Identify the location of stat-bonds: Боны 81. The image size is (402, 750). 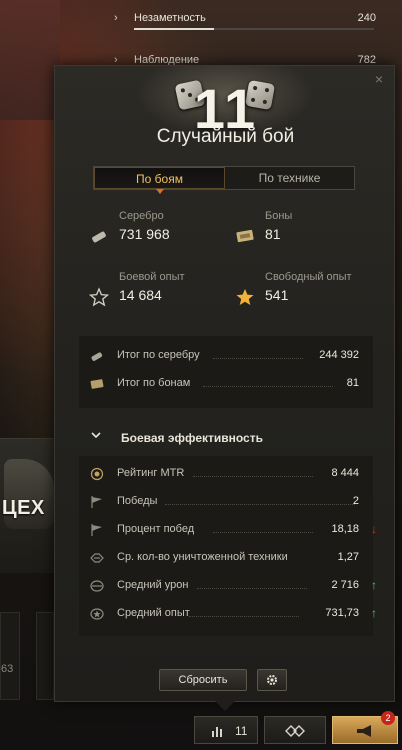
(305, 230).